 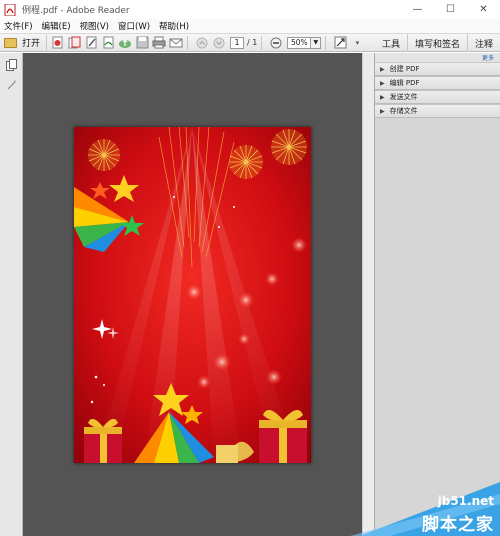 I want to click on page-thumbnails-icon, so click(x=11, y=65).